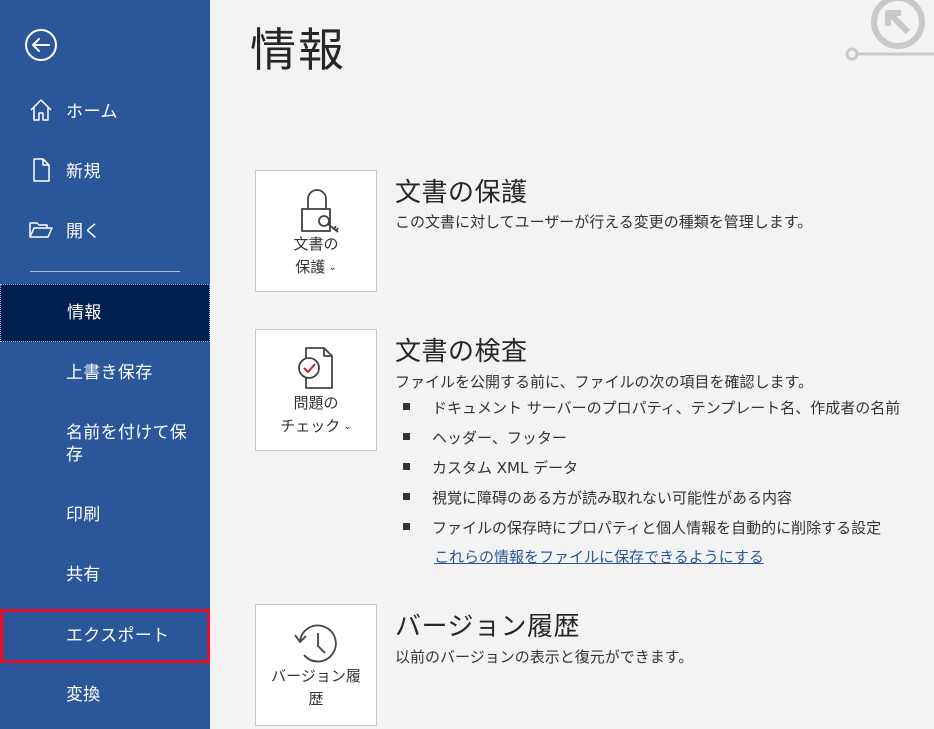  Describe the element at coordinates (118, 636) in the screenshot. I see `sidebar-item-label: エクスポート` at that location.